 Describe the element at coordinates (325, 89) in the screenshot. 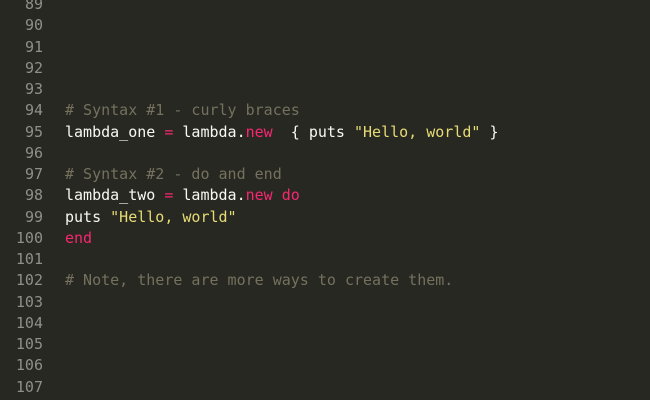

I see `code-line: 93` at that location.